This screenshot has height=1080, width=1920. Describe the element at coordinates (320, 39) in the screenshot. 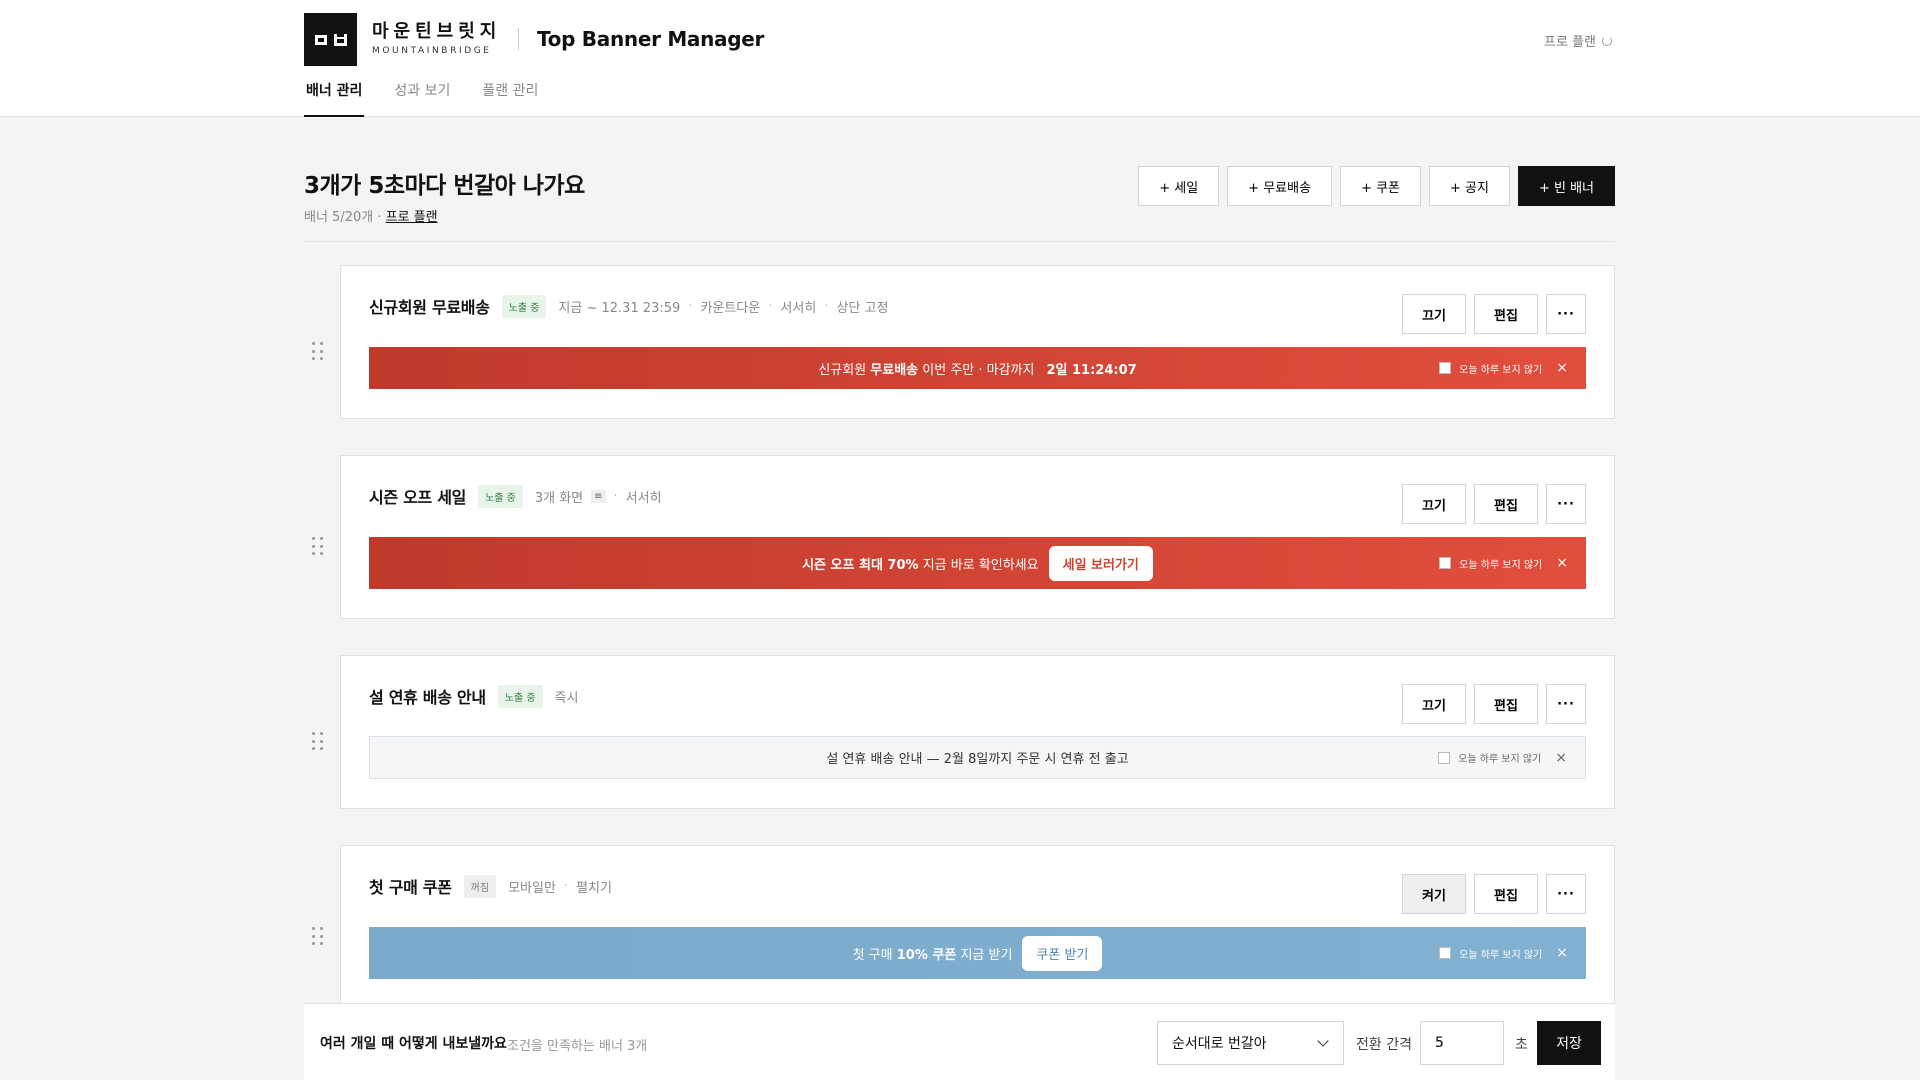

I see `logo-square-glyph` at that location.